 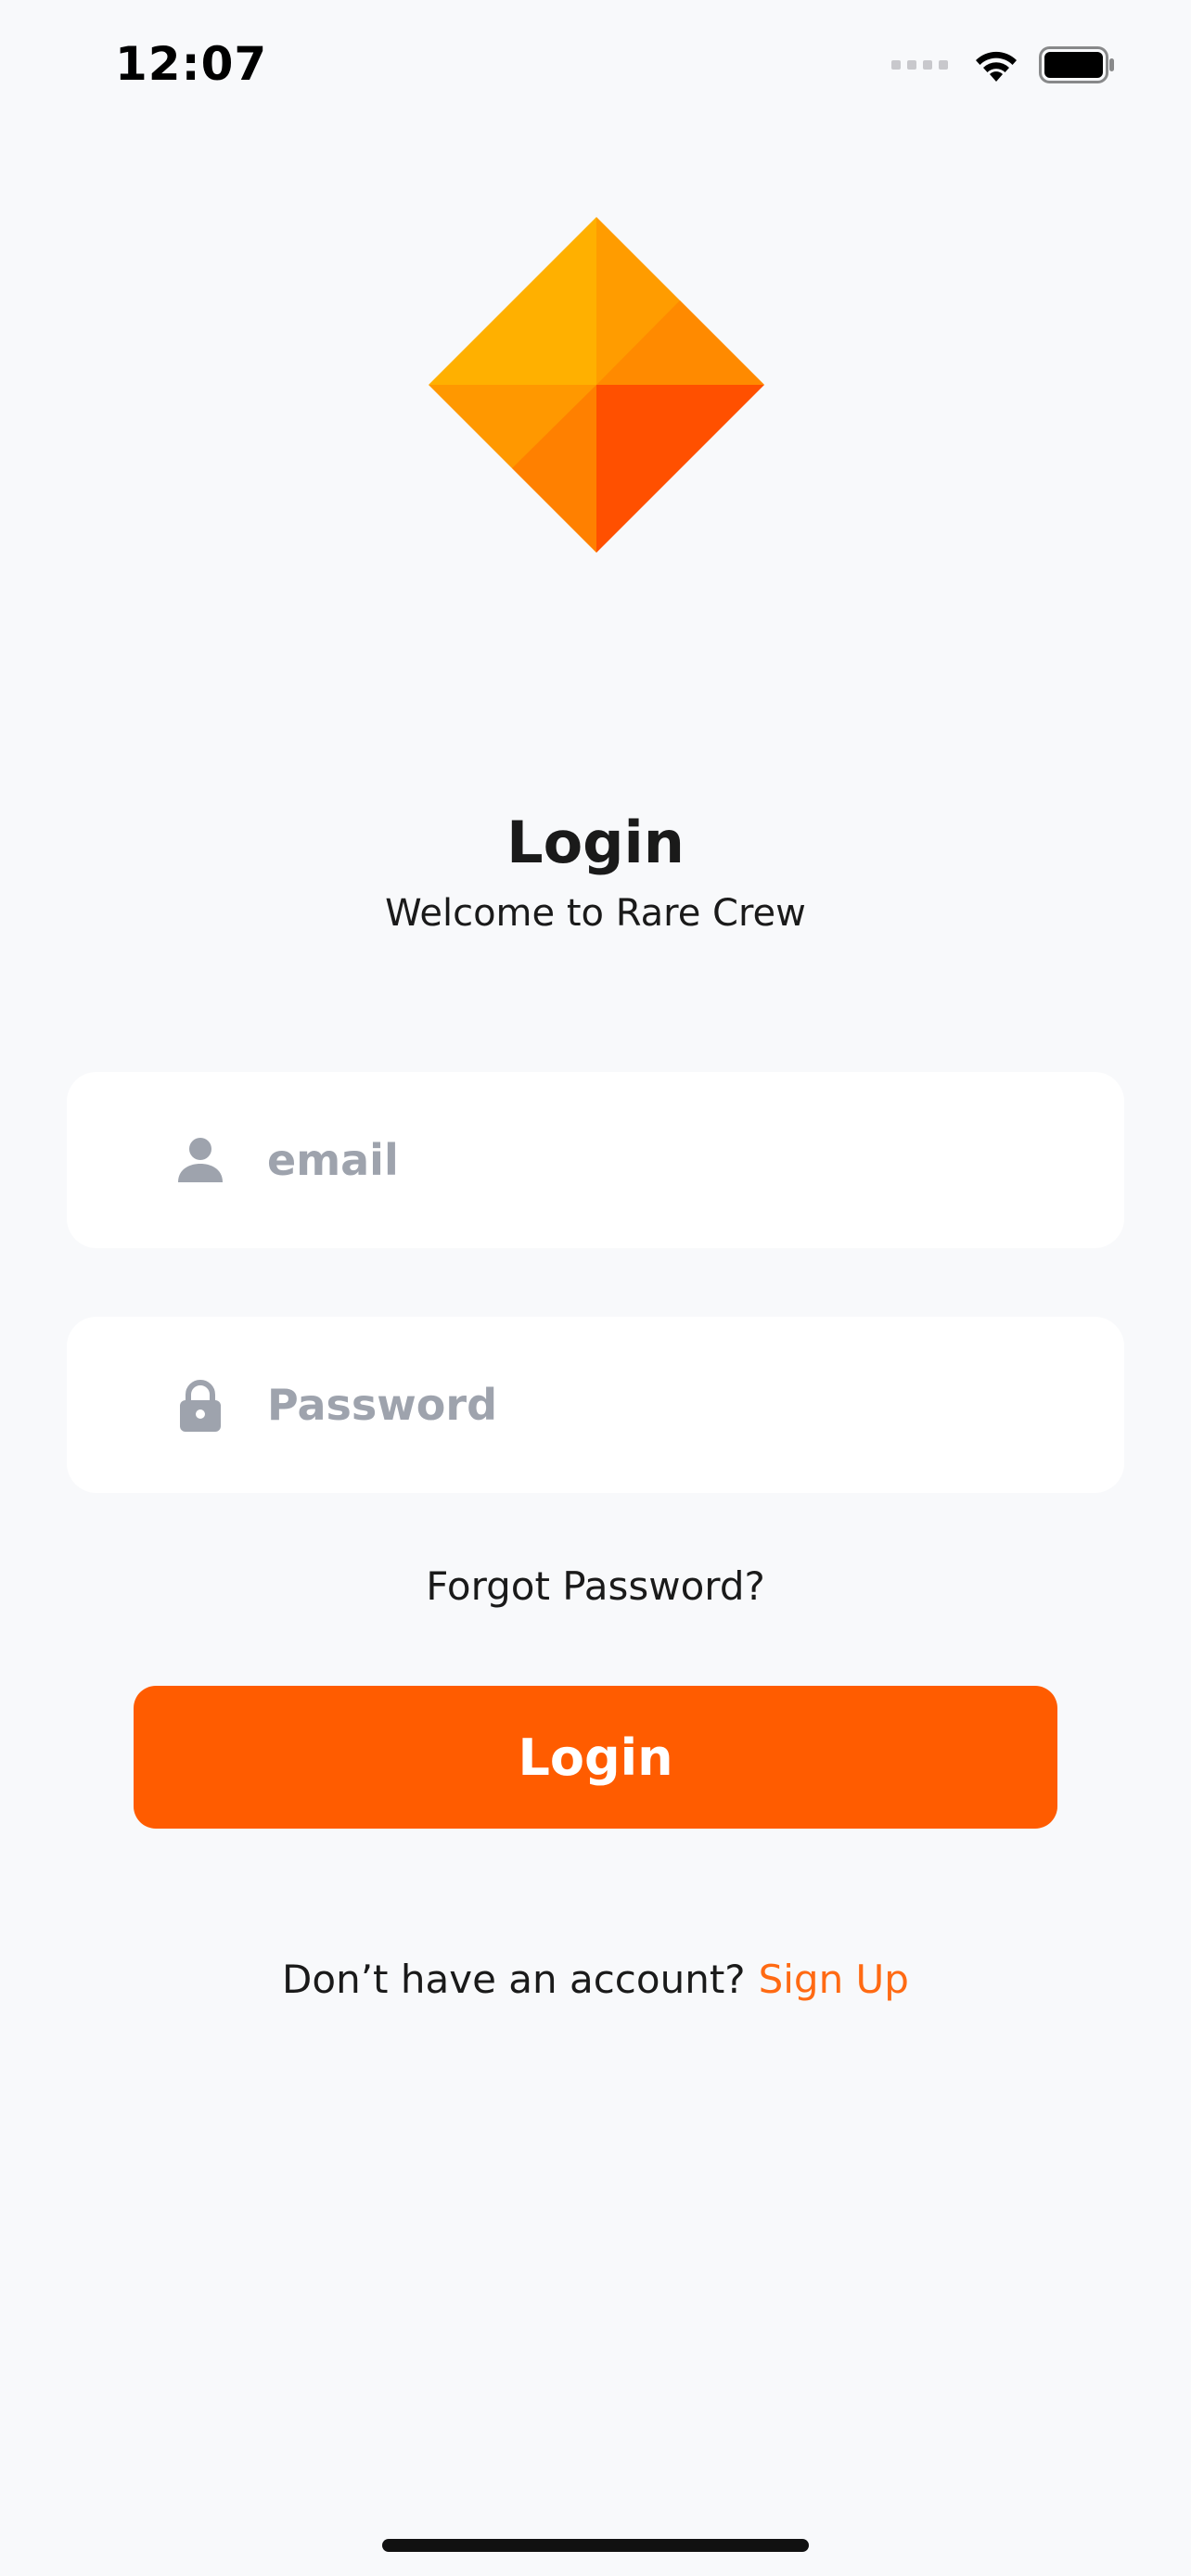 I want to click on status-time: 12:07, so click(x=191, y=64).